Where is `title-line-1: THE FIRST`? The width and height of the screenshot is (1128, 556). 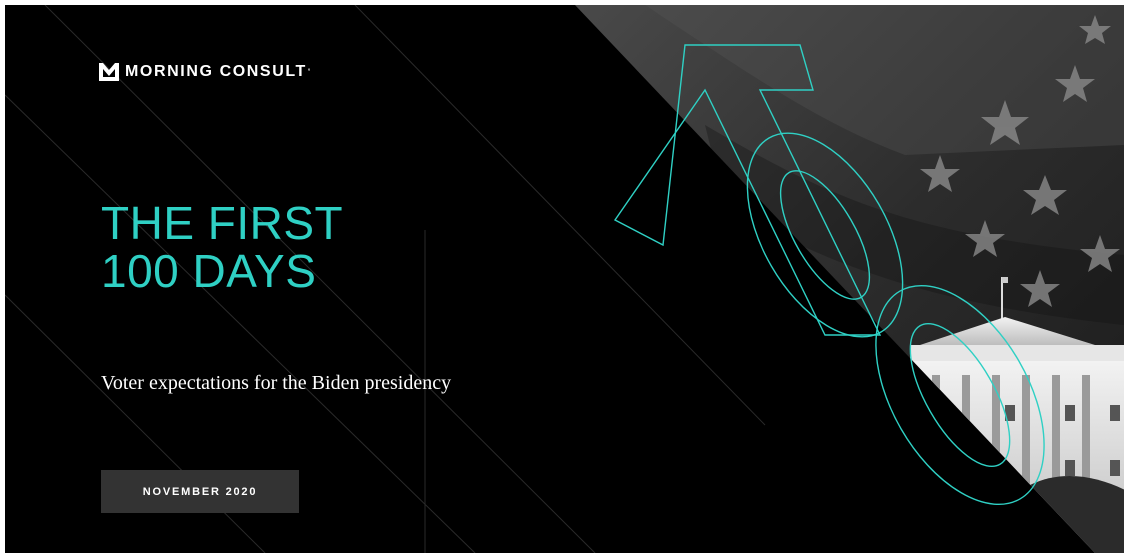
title-line-1: THE FIRST is located at coordinates (222, 223).